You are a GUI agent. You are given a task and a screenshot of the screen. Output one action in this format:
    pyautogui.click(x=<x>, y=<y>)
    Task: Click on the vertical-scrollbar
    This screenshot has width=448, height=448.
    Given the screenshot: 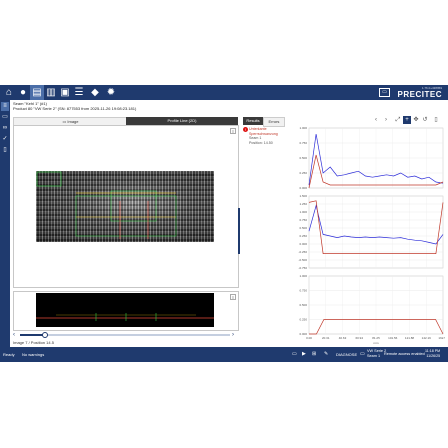 What is the action you would take?
    pyautogui.click(x=239, y=231)
    